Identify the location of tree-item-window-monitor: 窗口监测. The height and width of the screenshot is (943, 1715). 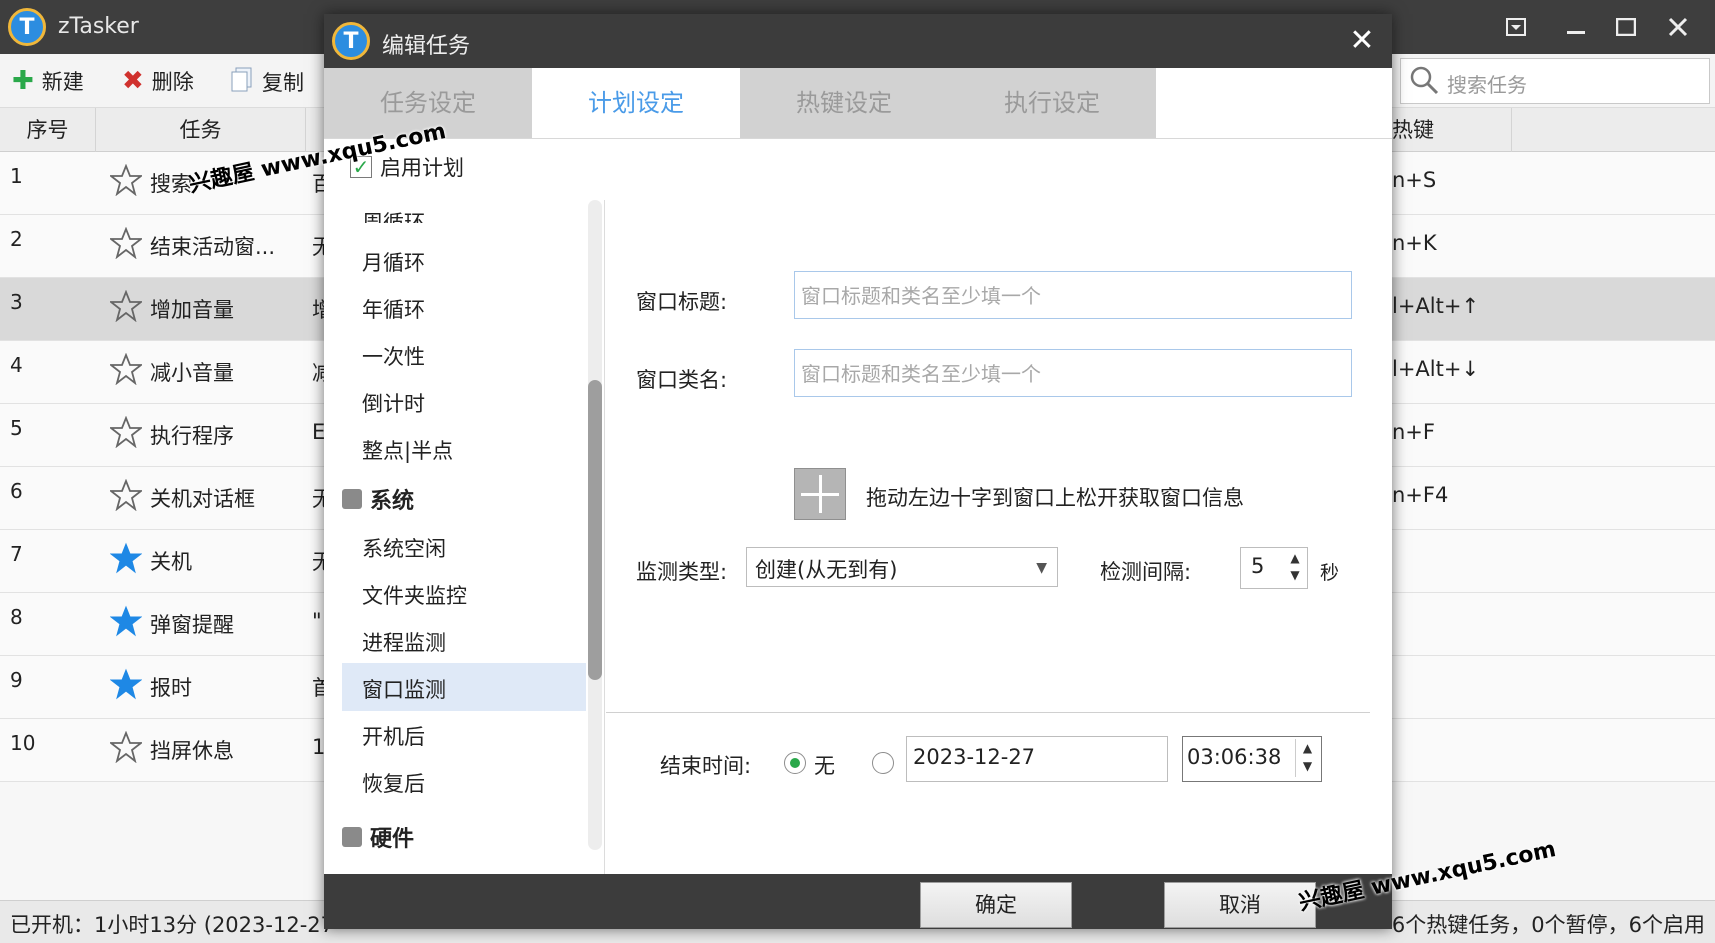
(404, 689).